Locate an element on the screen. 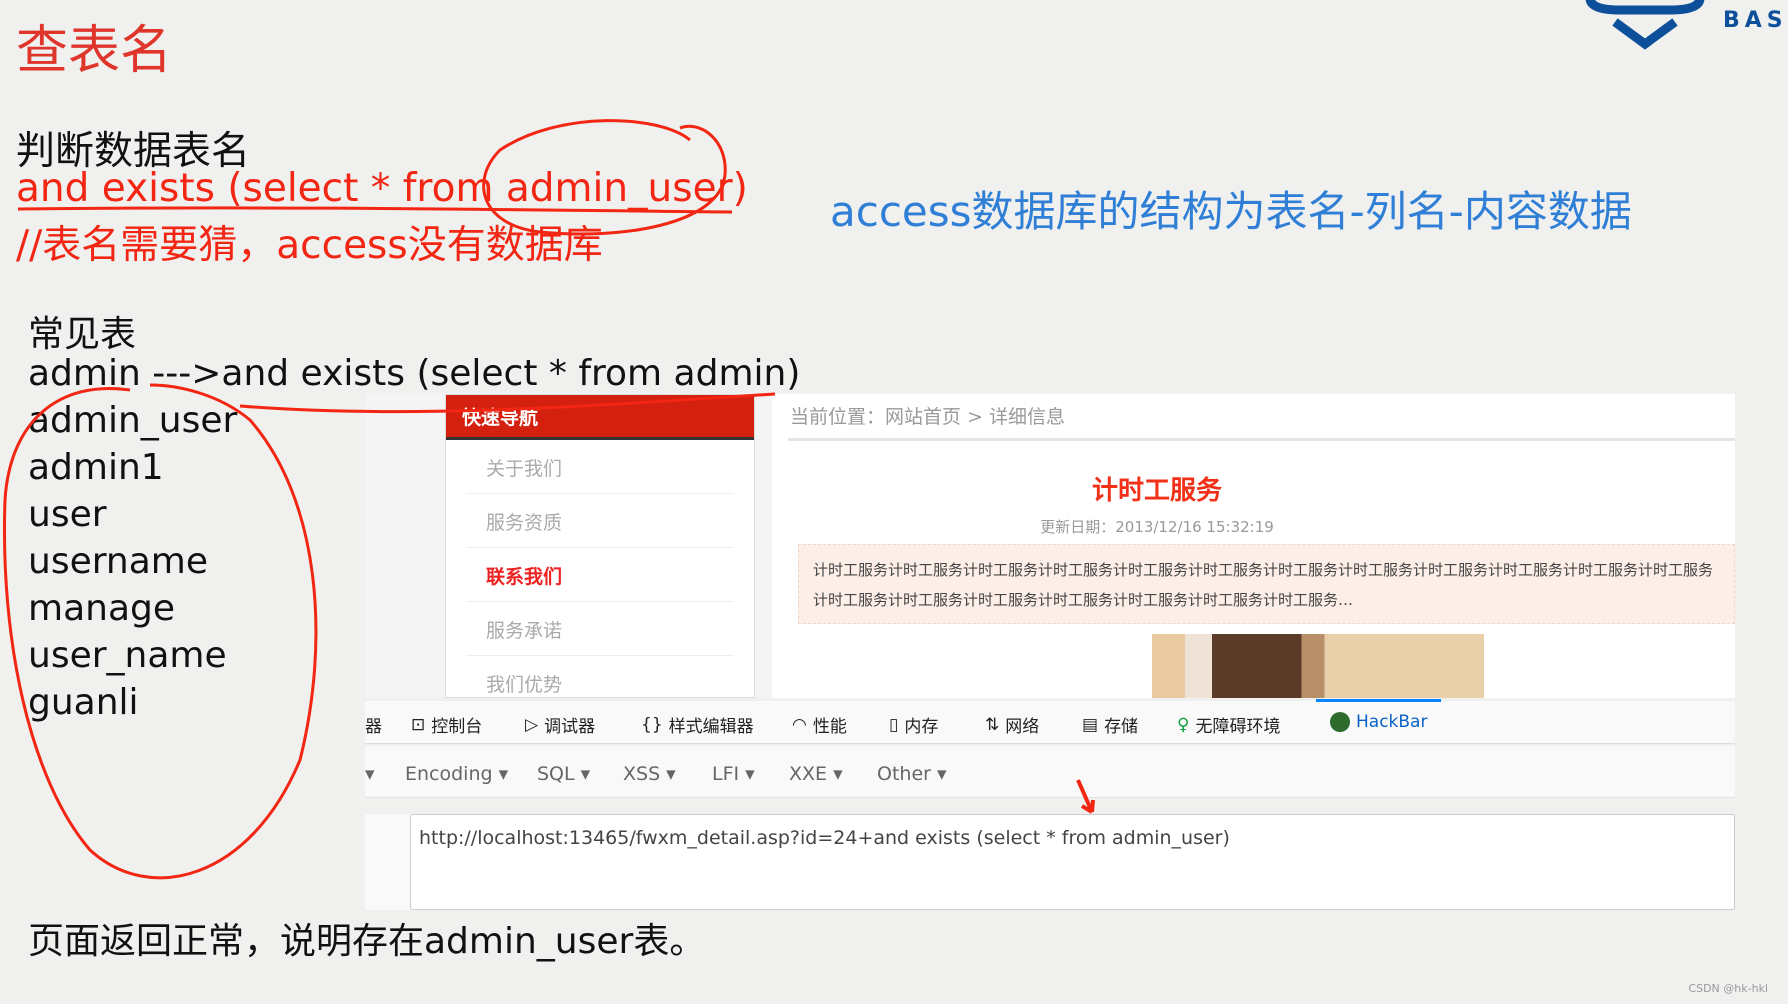 Image resolution: width=1788 pixels, height=1004 pixels. hackbar-icon is located at coordinates (1340, 722).